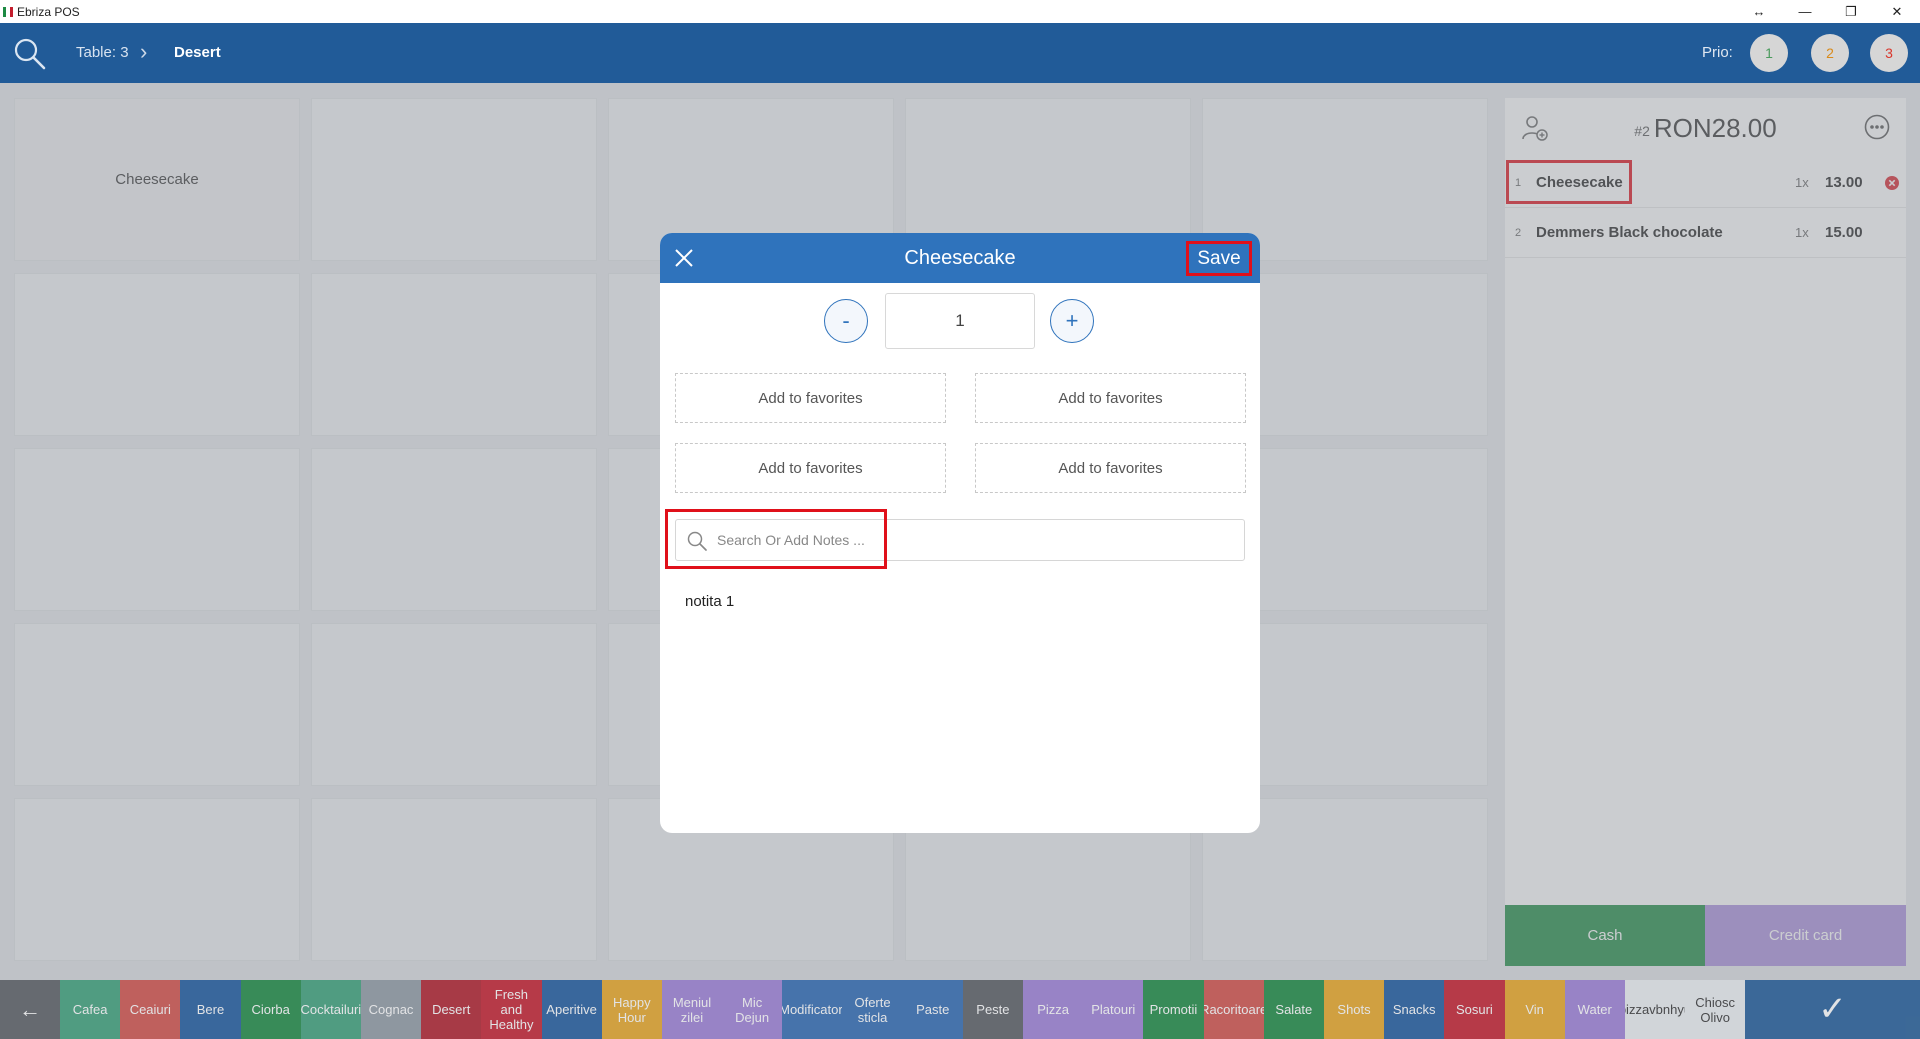  Describe the element at coordinates (150, 1009) in the screenshot. I see `category-ceaiuri: Ceaiuri` at that location.